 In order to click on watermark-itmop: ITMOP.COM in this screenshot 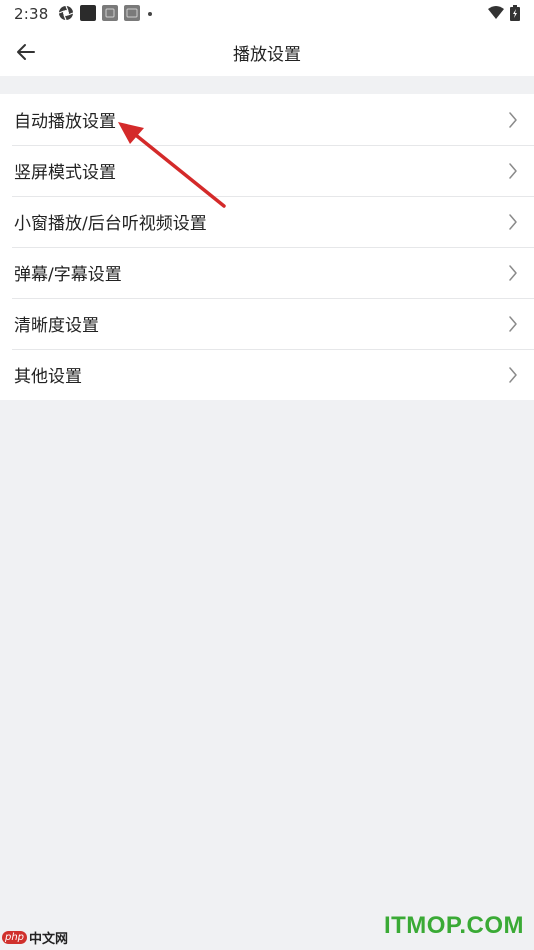, I will do `click(453, 925)`.